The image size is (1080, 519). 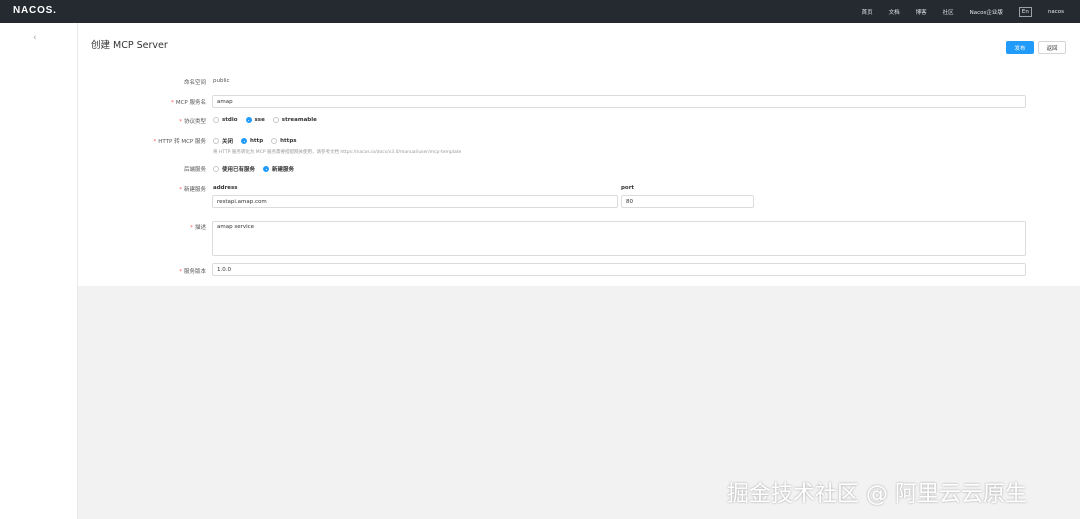 I want to click on radio-label: sse, so click(x=259, y=120).